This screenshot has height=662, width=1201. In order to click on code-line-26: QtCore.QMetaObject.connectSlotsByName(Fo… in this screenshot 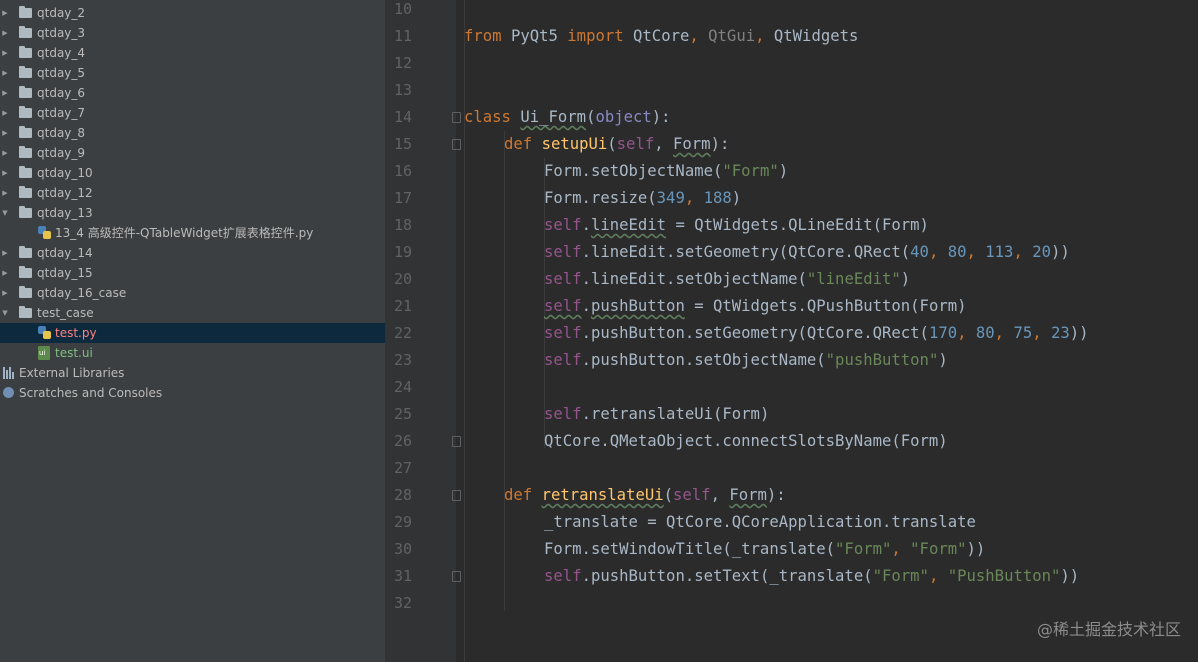, I will do `click(746, 441)`.